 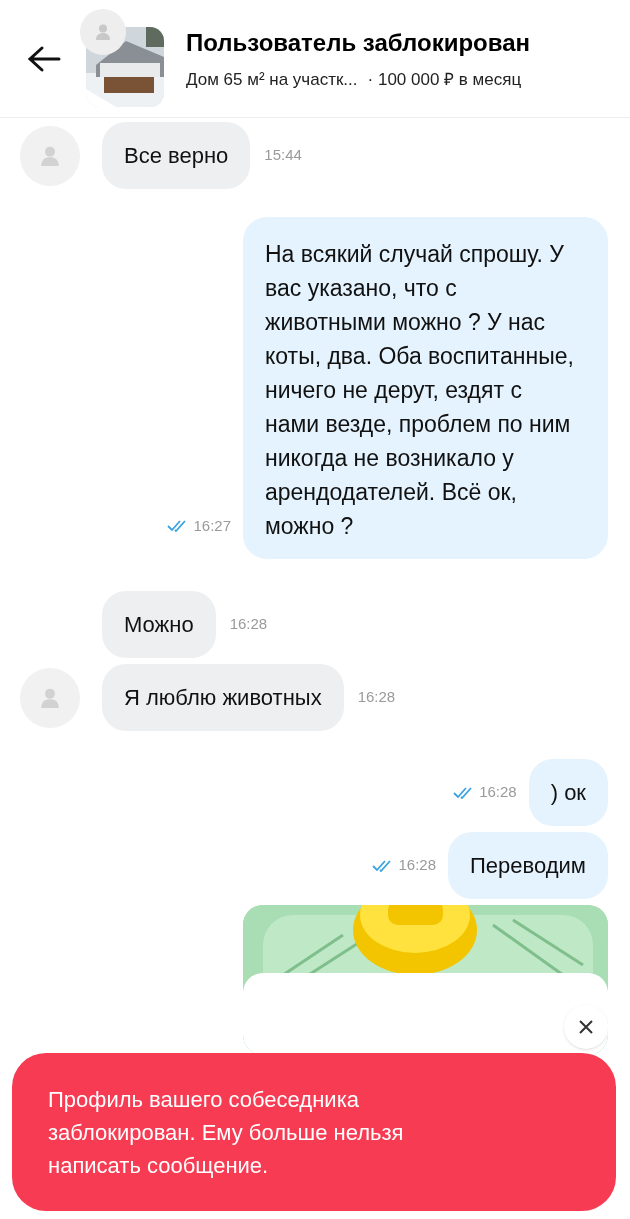 What do you see at coordinates (44, 58) in the screenshot?
I see `back-arrow-icon` at bounding box center [44, 58].